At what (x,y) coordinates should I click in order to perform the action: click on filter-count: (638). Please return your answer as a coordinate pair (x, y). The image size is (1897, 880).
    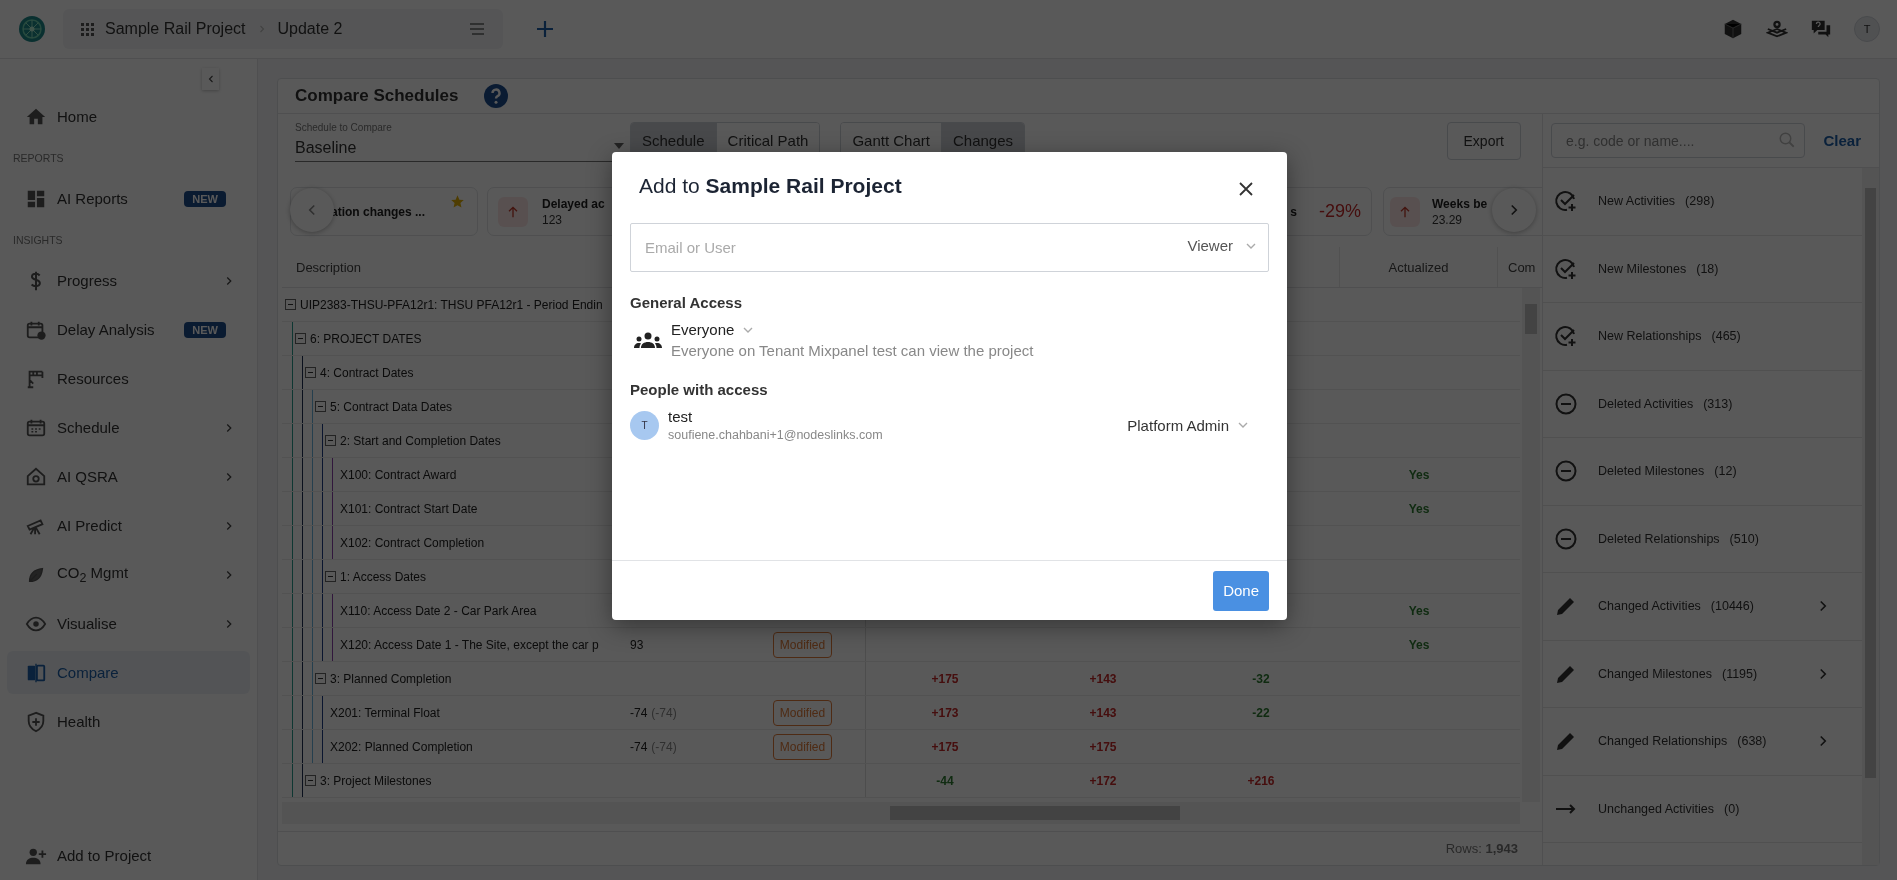
    Looking at the image, I should click on (1752, 741).